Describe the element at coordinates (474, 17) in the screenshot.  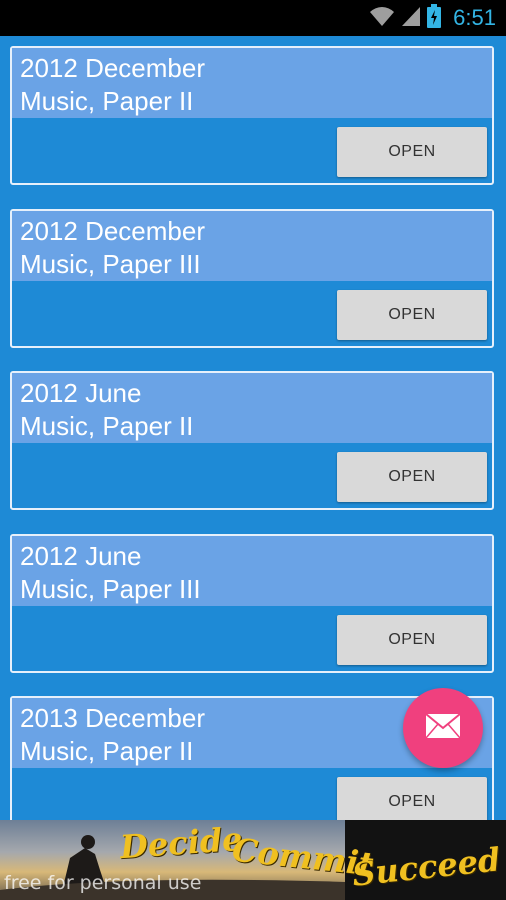
I see `status-time: 6:51` at that location.